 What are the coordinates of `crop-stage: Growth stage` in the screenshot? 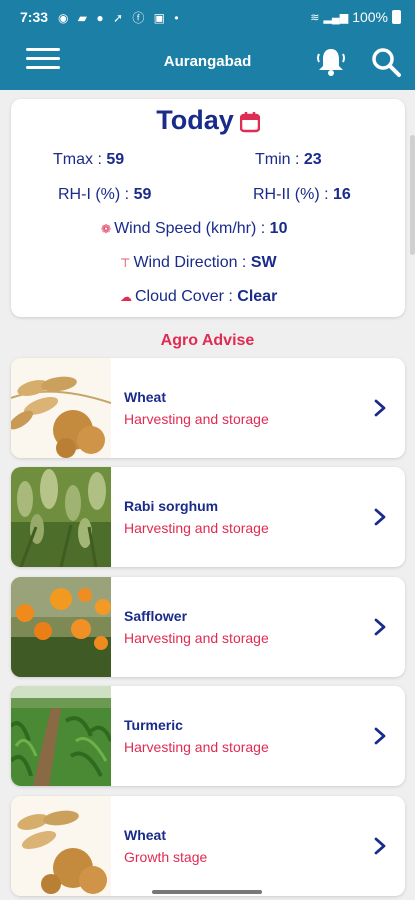 It's located at (166, 857).